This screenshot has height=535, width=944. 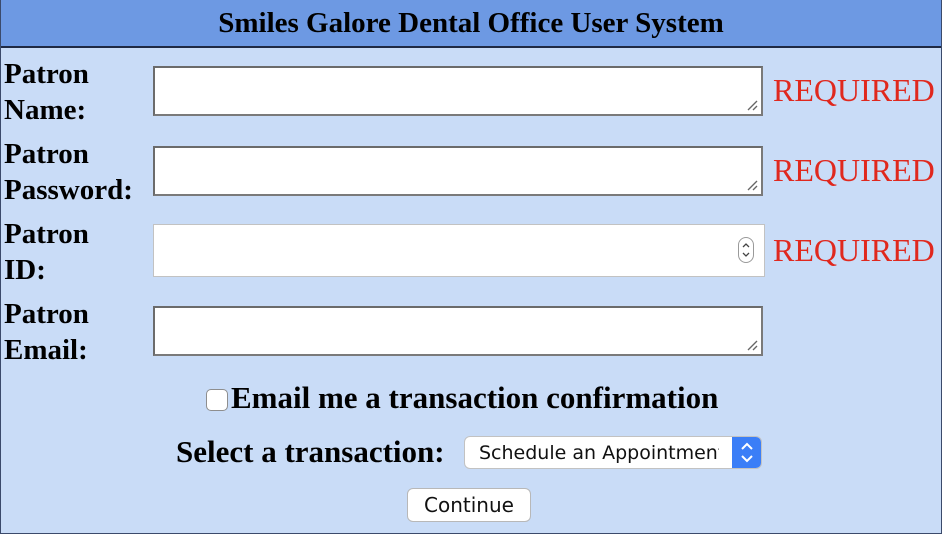 I want to click on continue-button: Continue, so click(x=469, y=505).